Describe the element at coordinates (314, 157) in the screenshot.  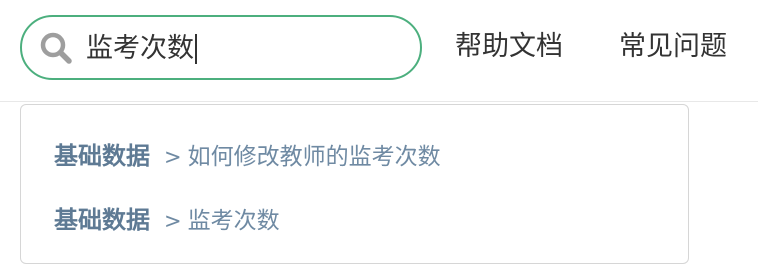
I see `suggestion-title: 如何修改教师的监考次数` at that location.